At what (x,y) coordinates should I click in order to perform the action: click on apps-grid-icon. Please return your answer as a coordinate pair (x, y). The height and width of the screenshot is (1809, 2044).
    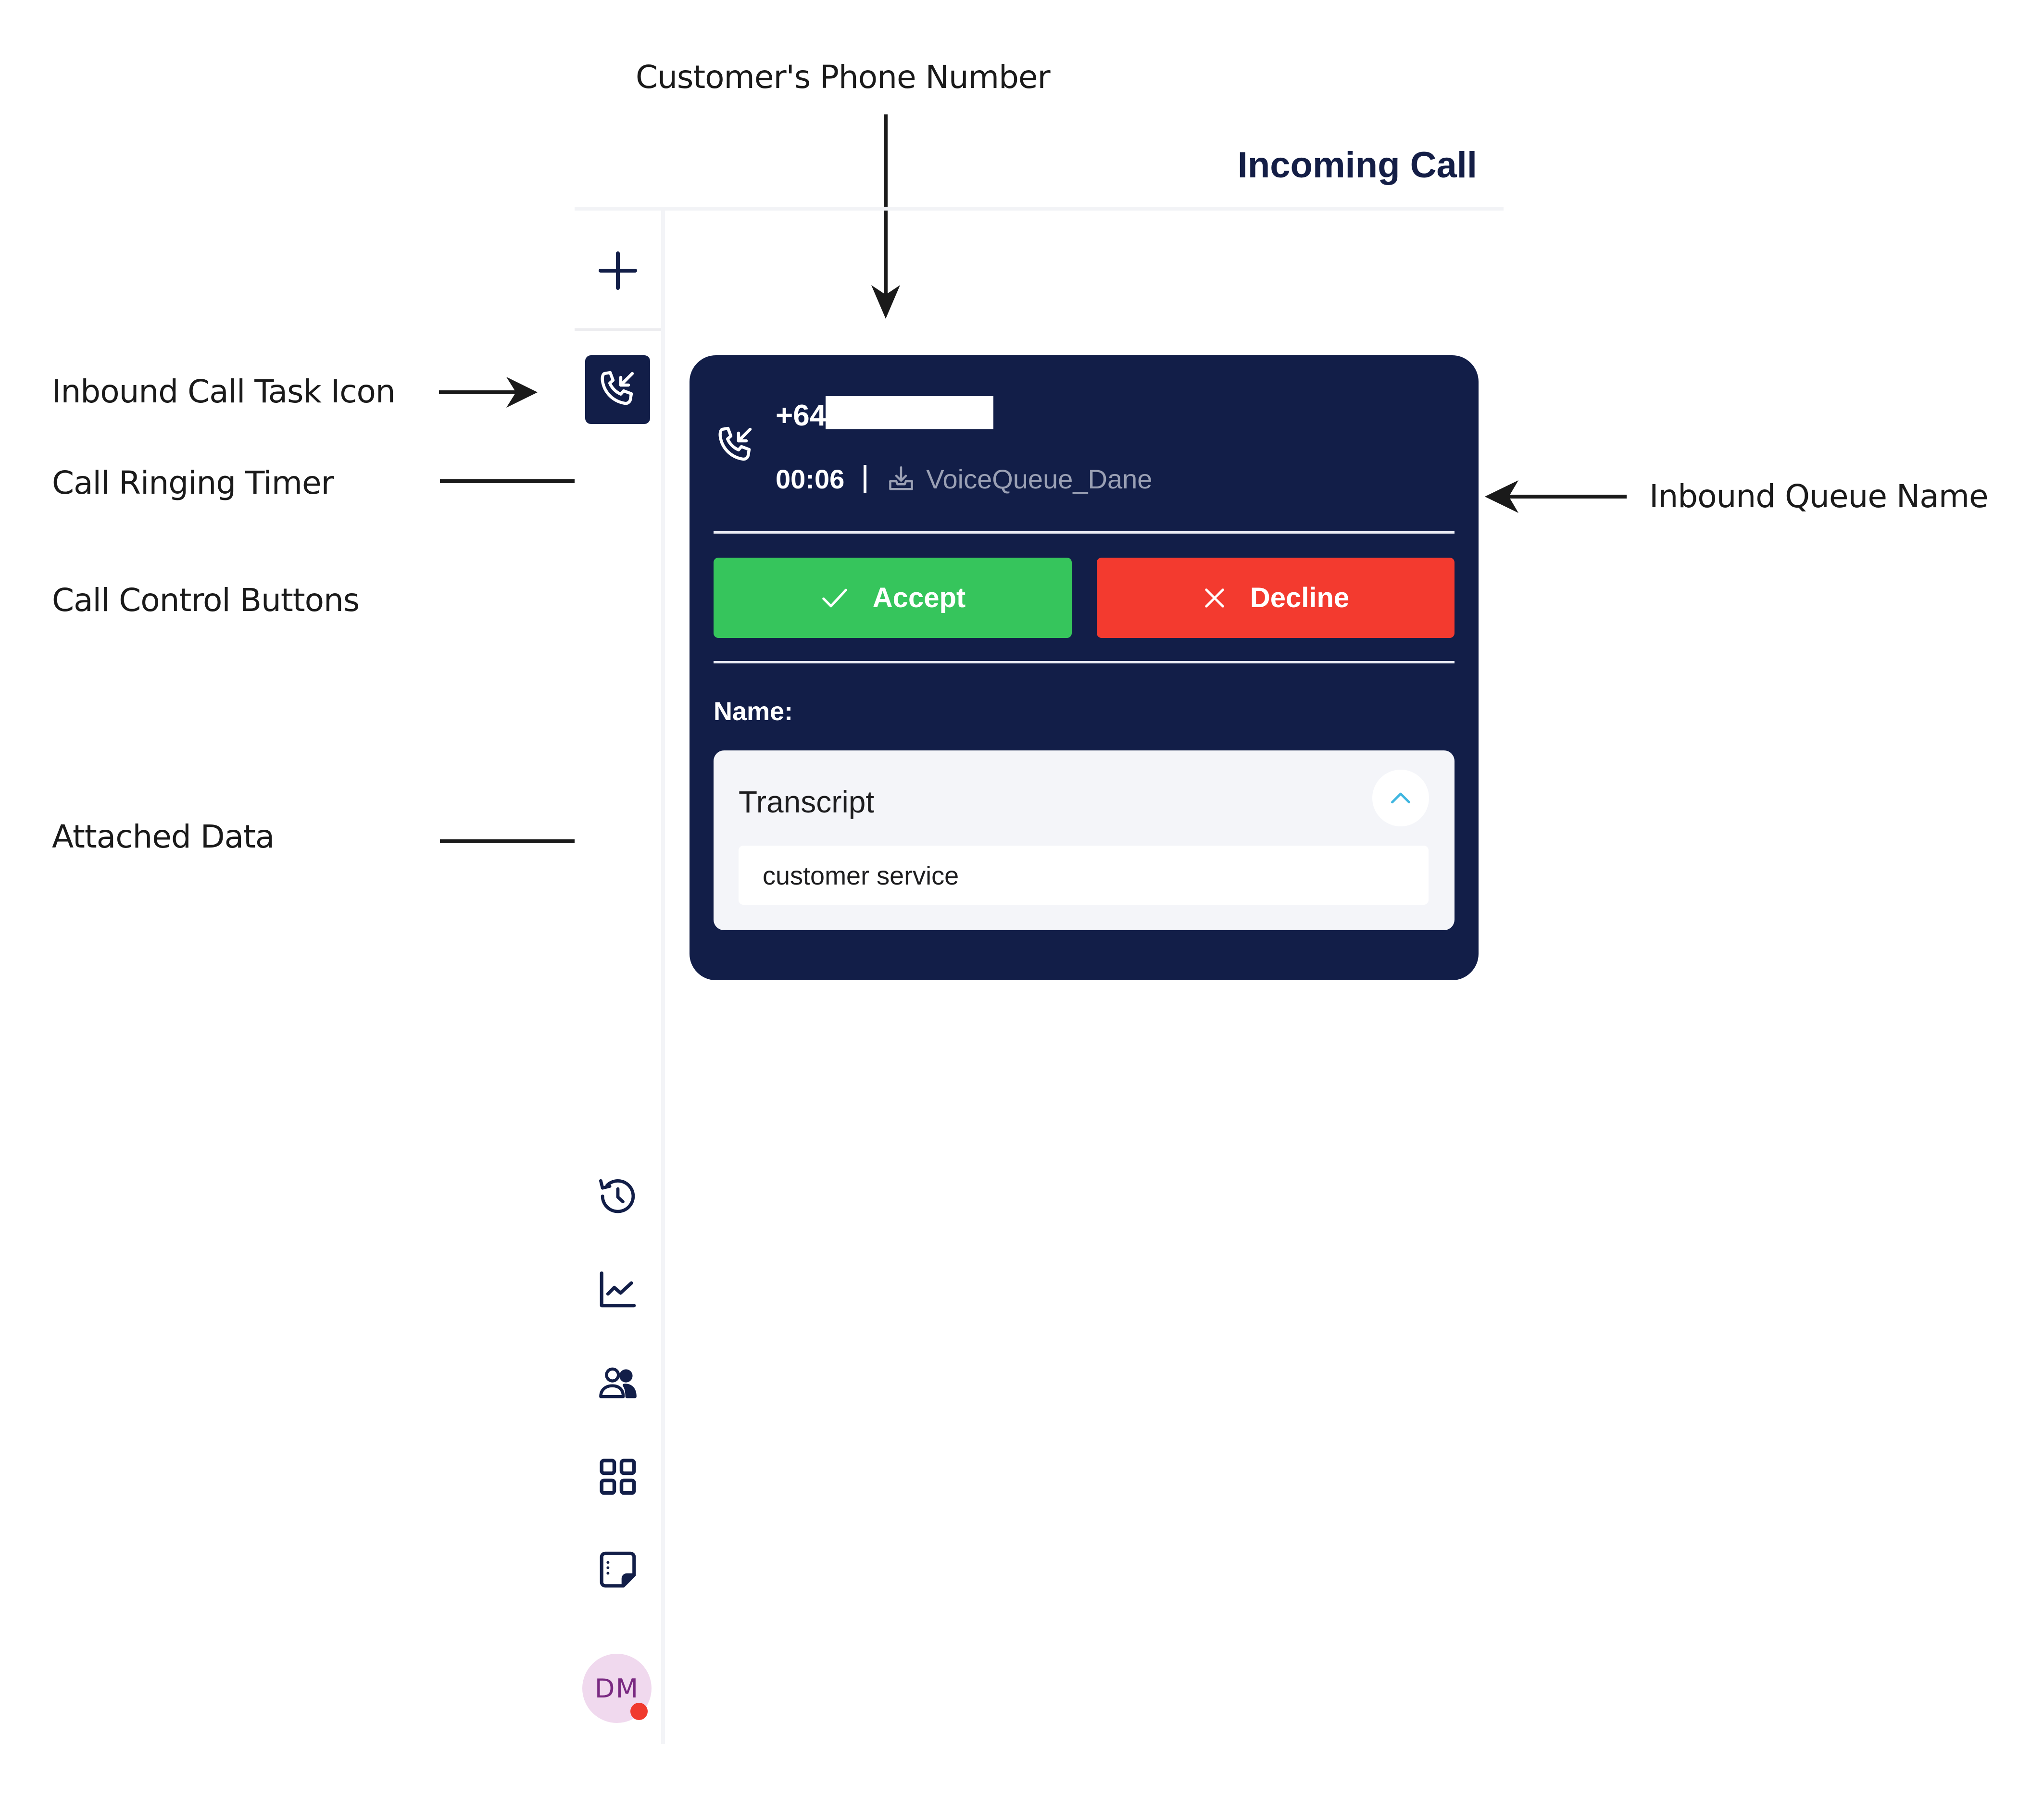
    Looking at the image, I should click on (618, 1477).